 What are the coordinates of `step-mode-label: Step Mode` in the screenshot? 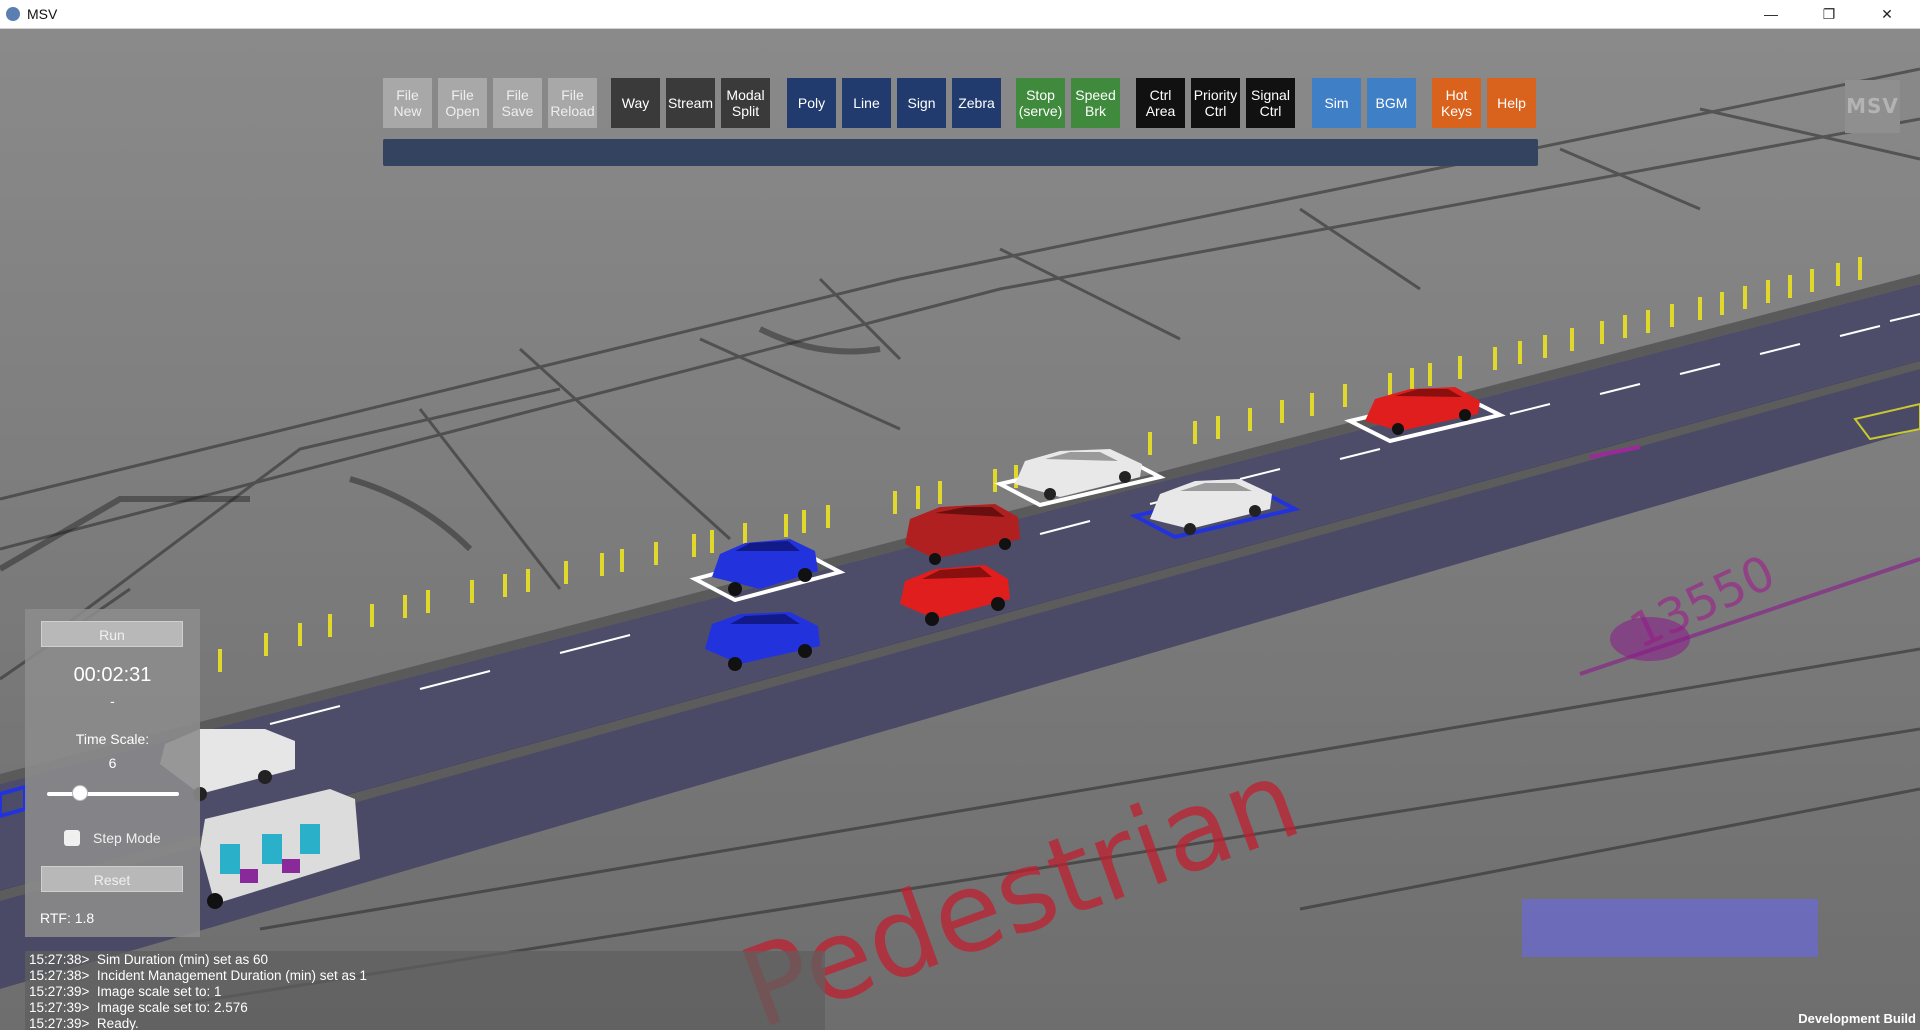 It's located at (127, 838).